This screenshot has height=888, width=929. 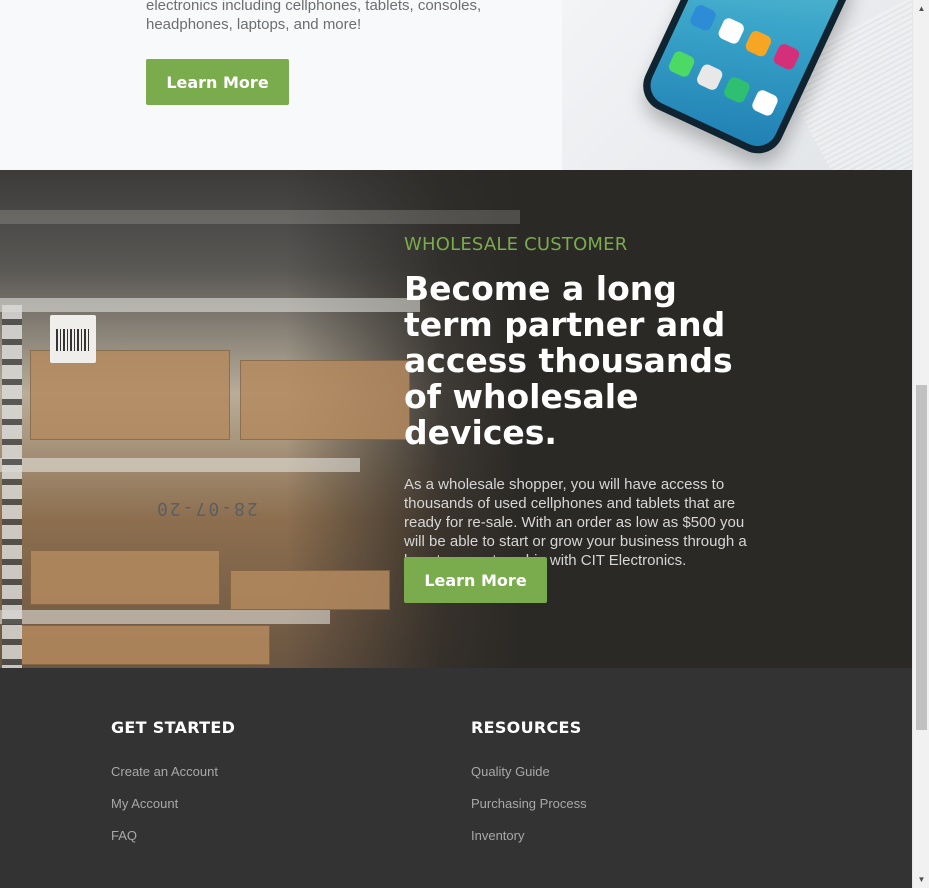 What do you see at coordinates (529, 836) in the screenshot?
I see `footer-link-inventory: Inventory` at bounding box center [529, 836].